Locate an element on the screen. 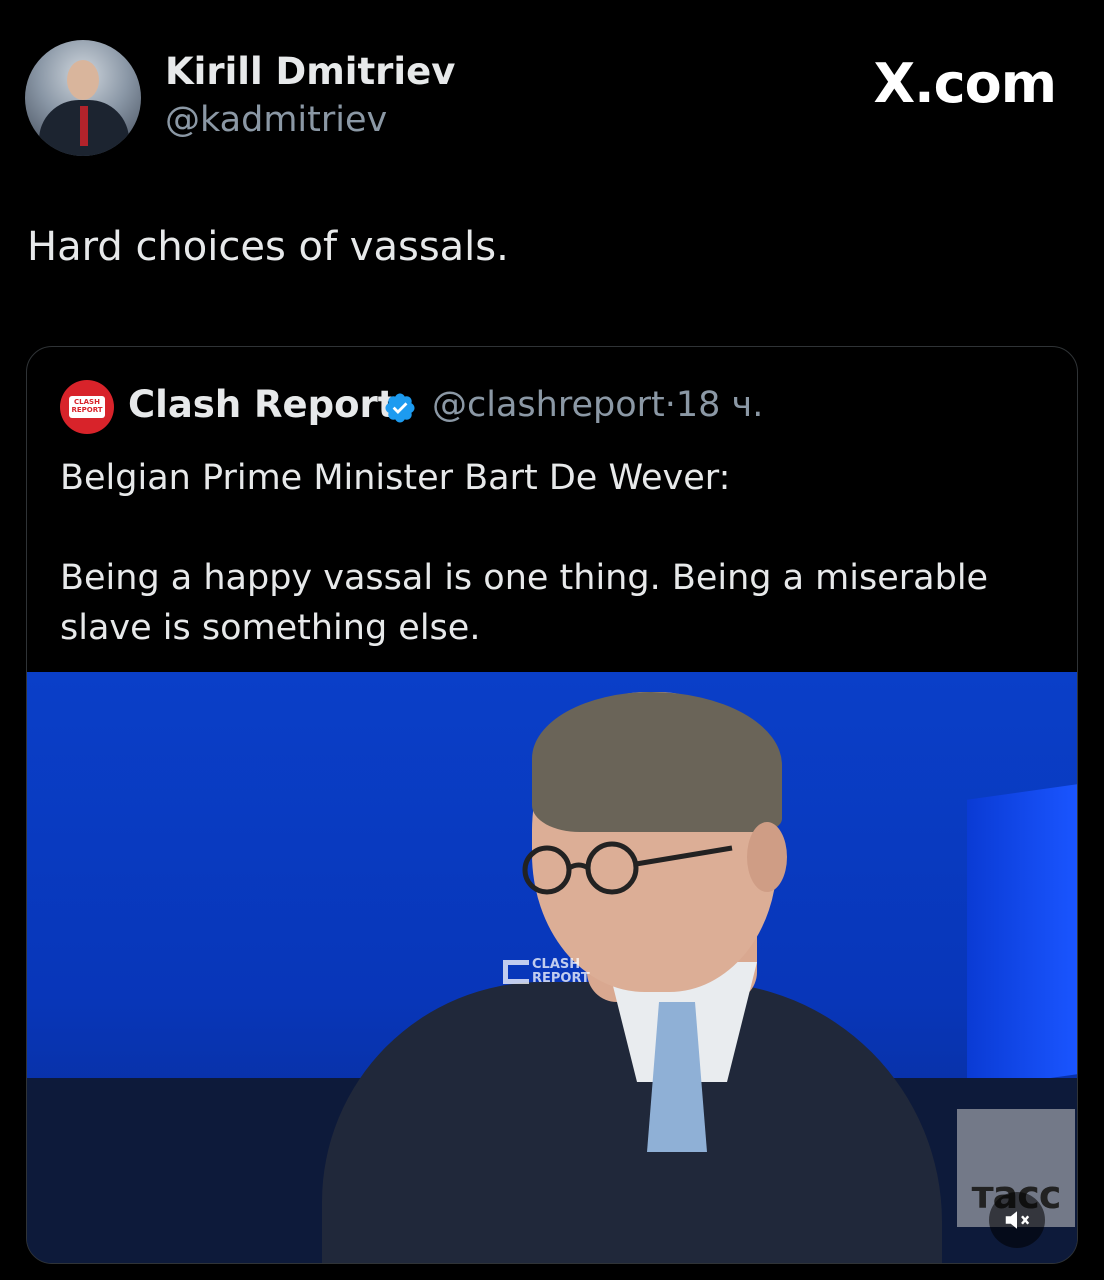 The width and height of the screenshot is (1104, 1280). quoted-text-line-1: Belgian Prime Minister Bart De Wever: is located at coordinates (395, 478).